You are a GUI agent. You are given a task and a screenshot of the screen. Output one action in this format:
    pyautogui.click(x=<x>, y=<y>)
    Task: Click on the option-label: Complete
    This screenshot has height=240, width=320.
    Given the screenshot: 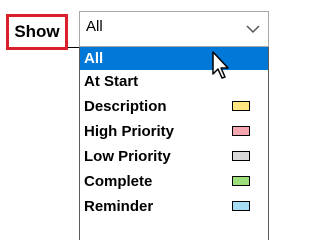 What is the action you would take?
    pyautogui.click(x=118, y=181)
    